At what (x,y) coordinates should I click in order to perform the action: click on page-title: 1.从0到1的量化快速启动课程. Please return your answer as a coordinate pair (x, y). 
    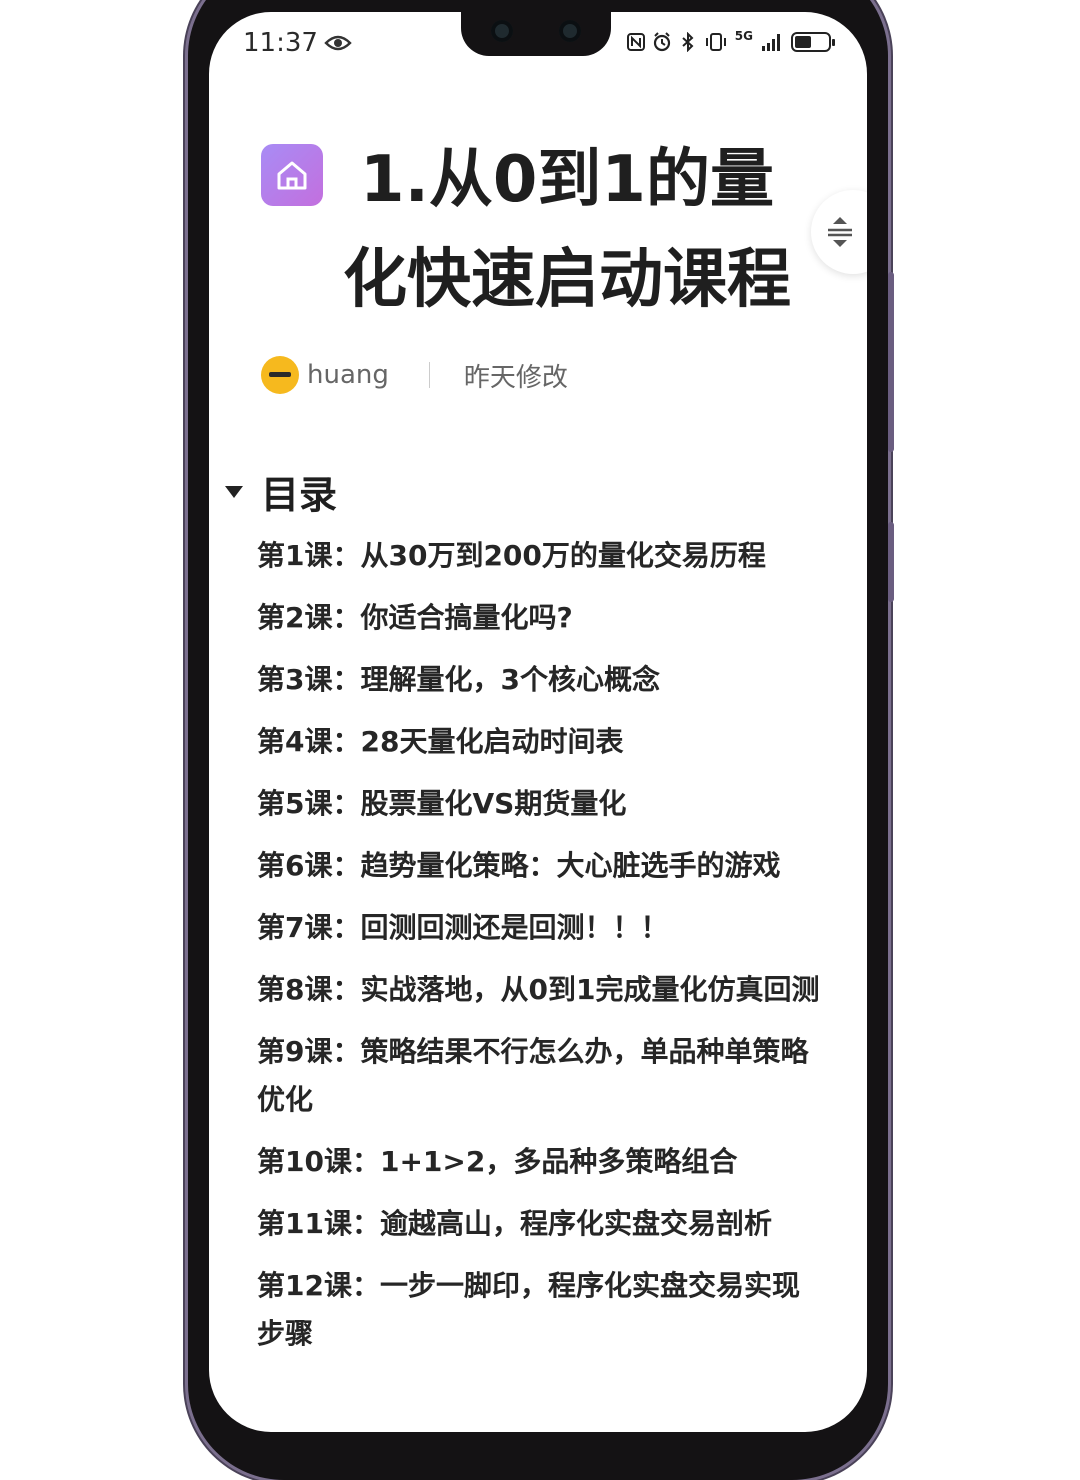
    Looking at the image, I should click on (567, 230).